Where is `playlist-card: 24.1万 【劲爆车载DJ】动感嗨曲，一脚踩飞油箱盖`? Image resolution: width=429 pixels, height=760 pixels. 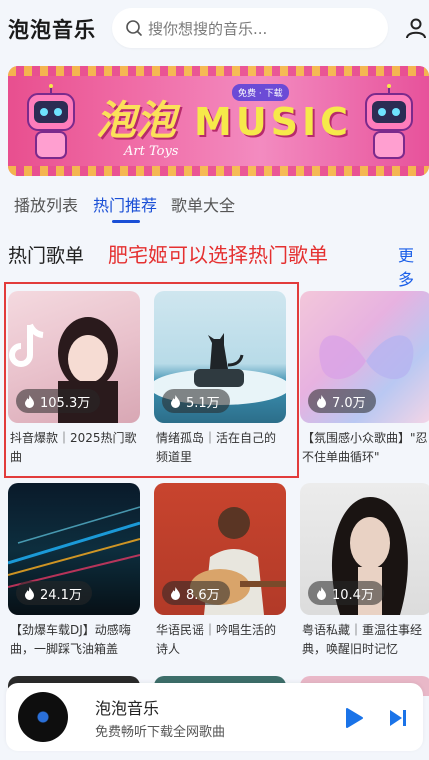 playlist-card: 24.1万 【劲爆车载DJ】动感嗨曲，一脚踩飞油箱盖 is located at coordinates (74, 571).